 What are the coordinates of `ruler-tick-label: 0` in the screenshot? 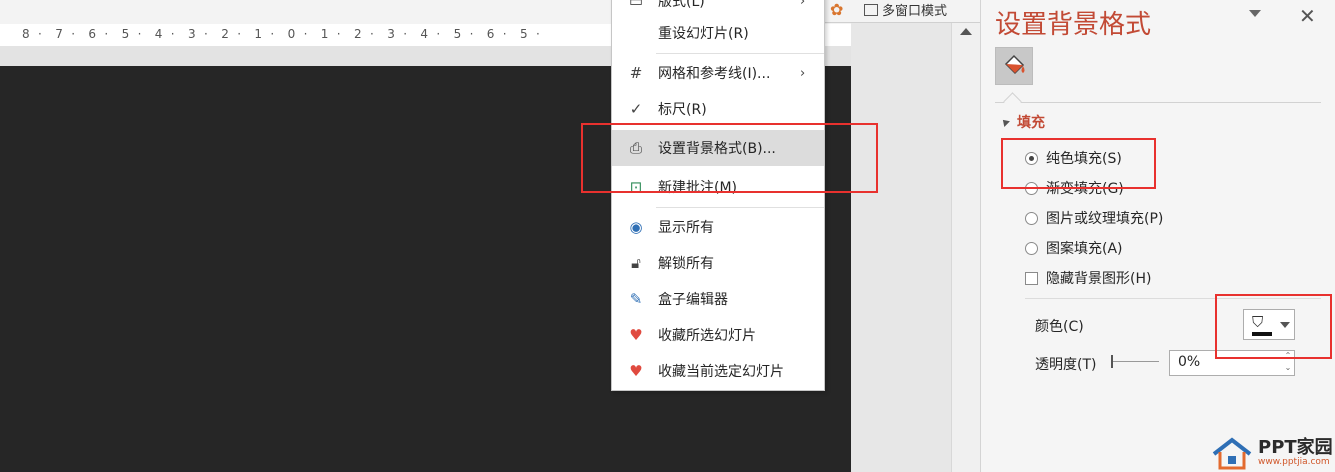 It's located at (291, 34).